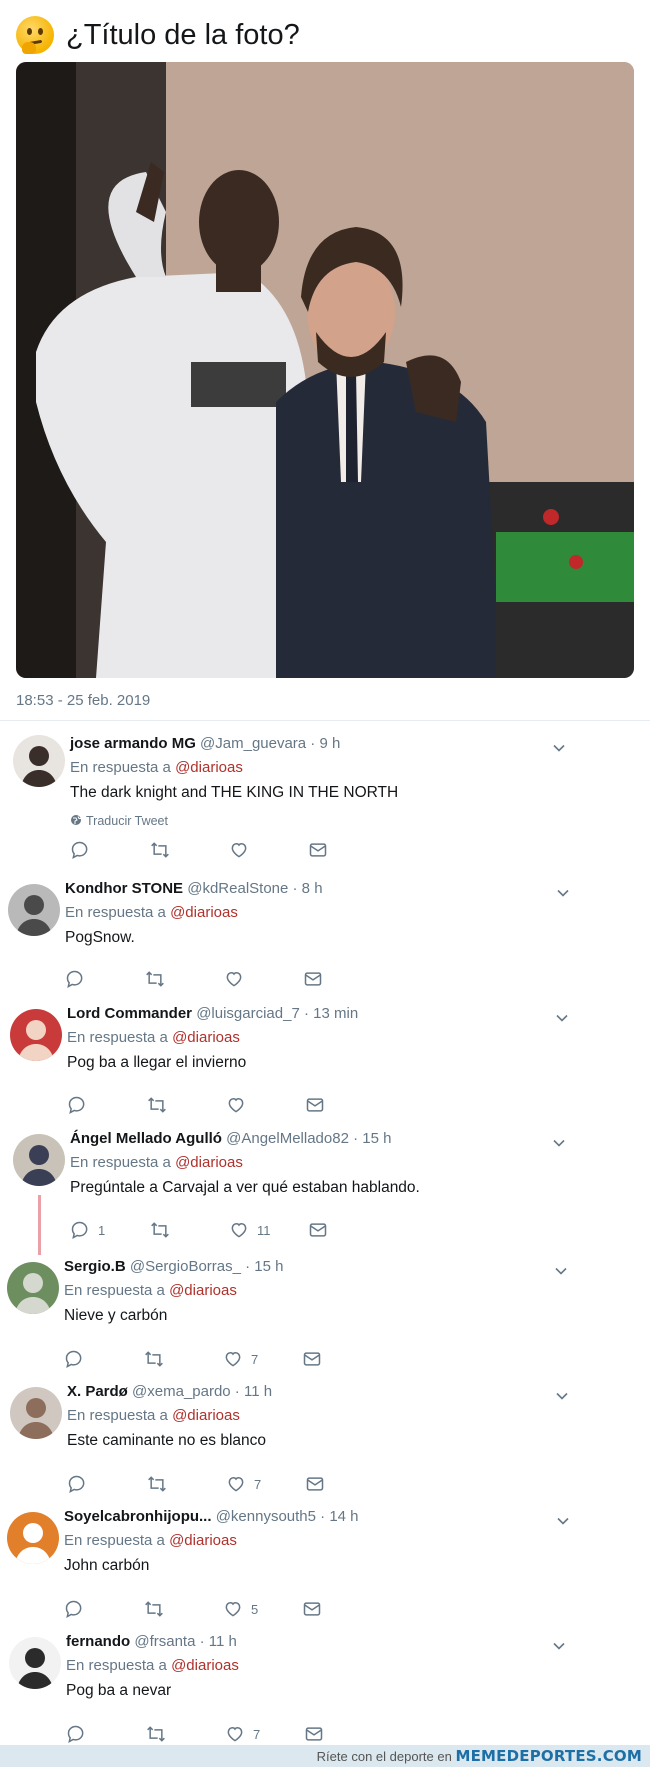 This screenshot has height=1767, width=650. What do you see at coordinates (479, 1756) in the screenshot?
I see `watermark-text: Ríete con el deporte en MEMEDEPORTES.COM` at bounding box center [479, 1756].